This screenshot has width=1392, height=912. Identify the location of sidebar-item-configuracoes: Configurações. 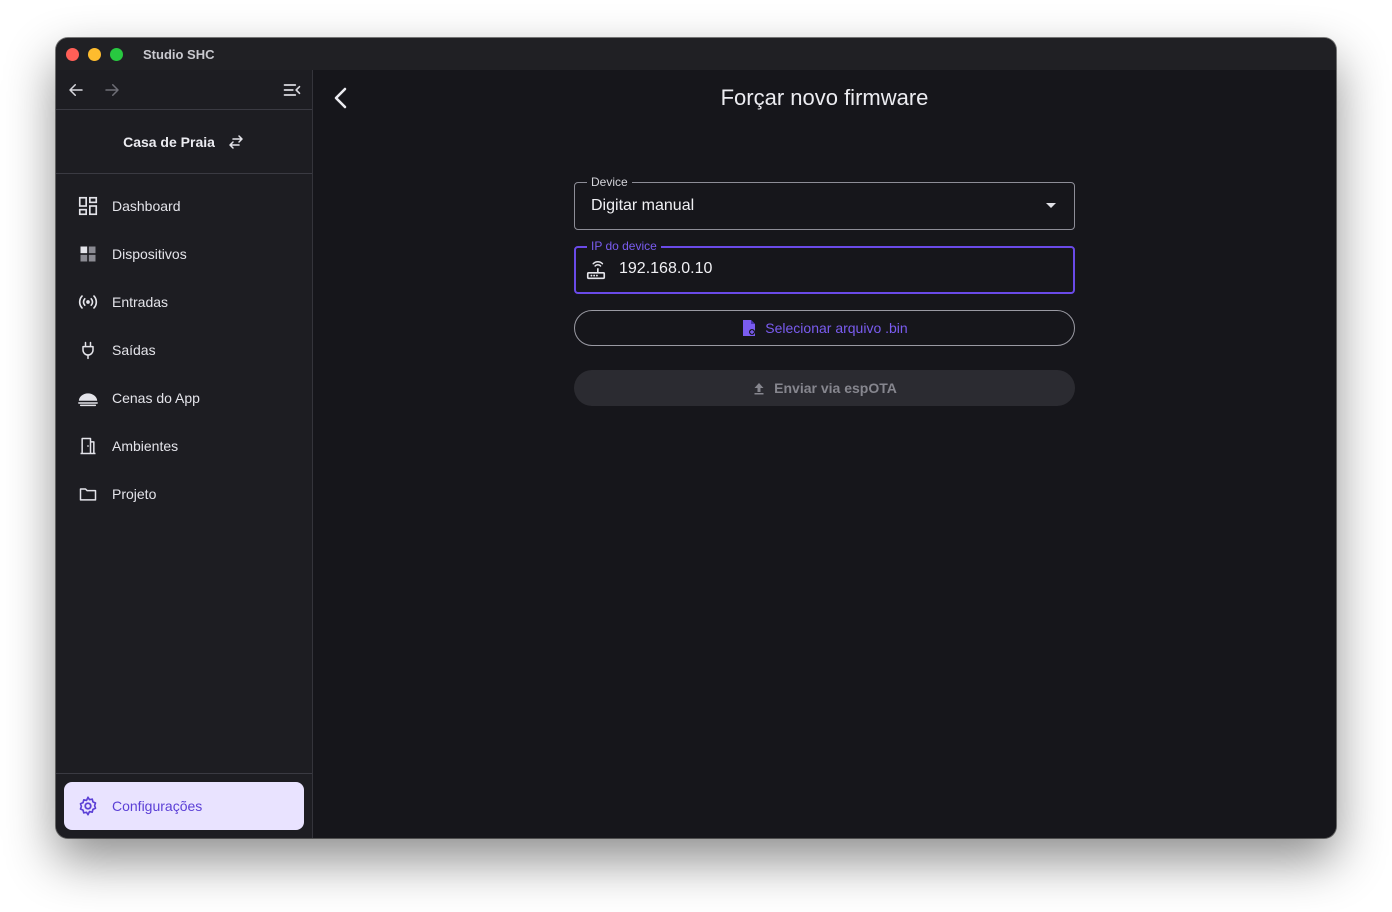
(184, 806).